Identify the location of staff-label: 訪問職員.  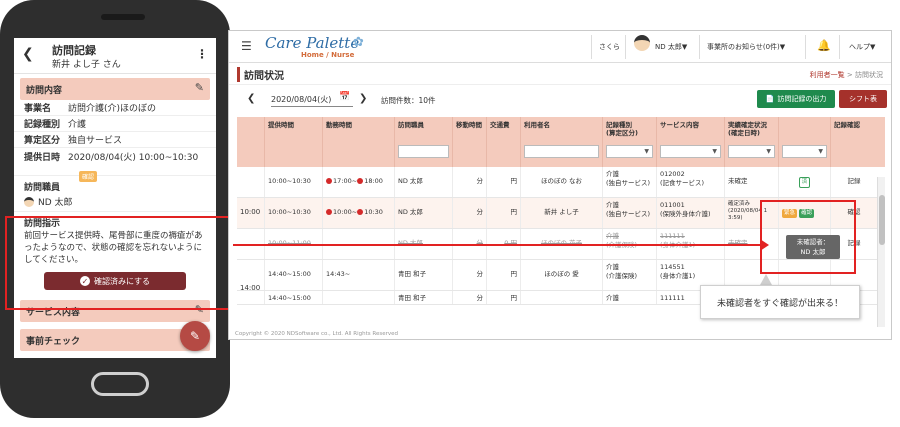
(42, 188).